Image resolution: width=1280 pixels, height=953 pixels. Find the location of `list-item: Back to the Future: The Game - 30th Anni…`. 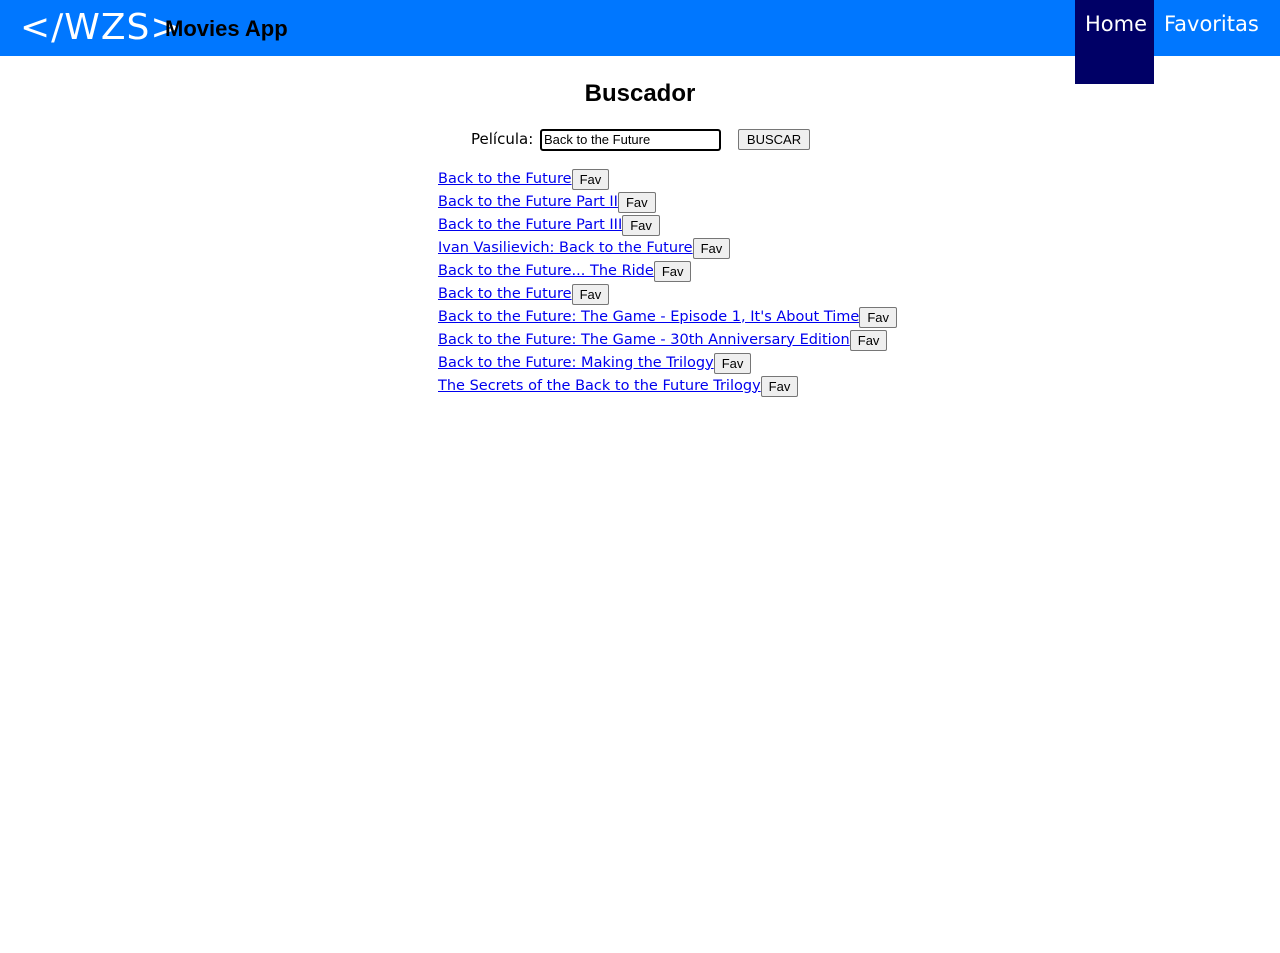

list-item: Back to the Future: The Game - 30th Anni… is located at coordinates (667, 339).